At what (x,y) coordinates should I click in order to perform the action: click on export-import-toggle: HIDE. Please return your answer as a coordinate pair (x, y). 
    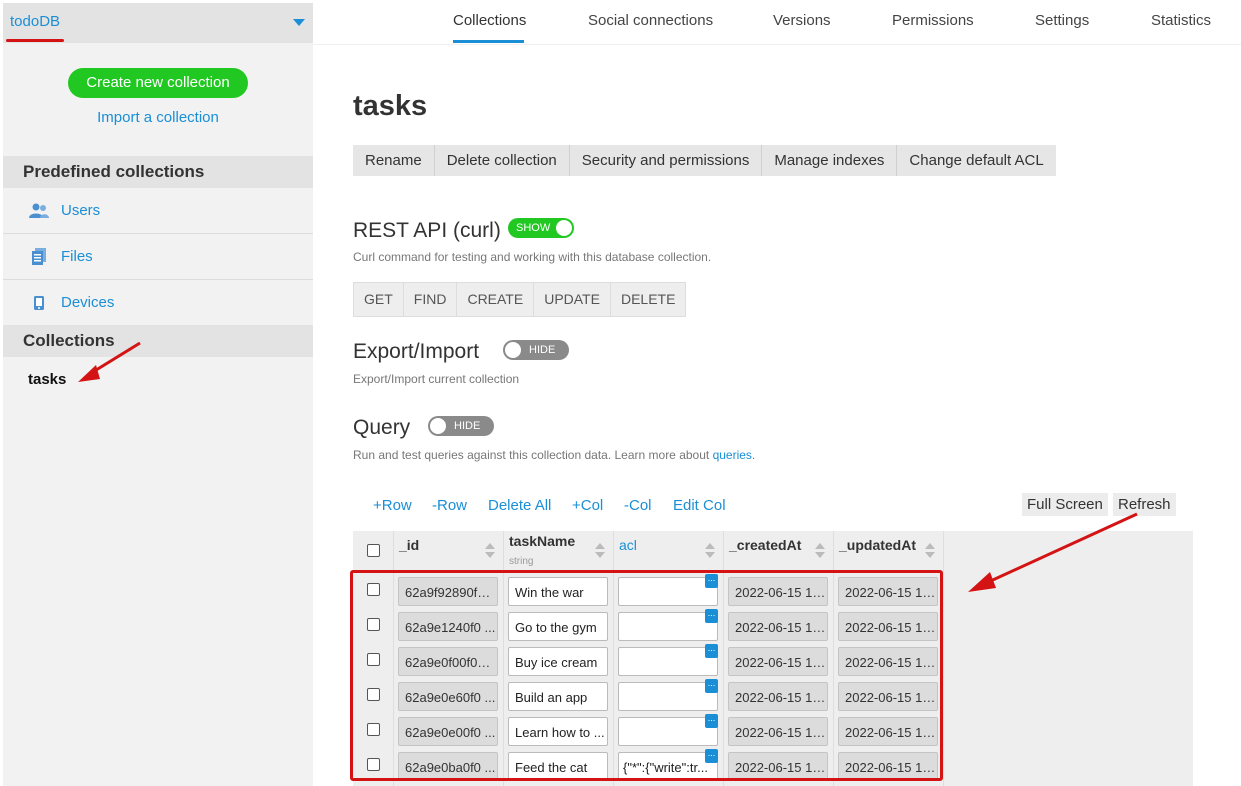
    Looking at the image, I should click on (536, 350).